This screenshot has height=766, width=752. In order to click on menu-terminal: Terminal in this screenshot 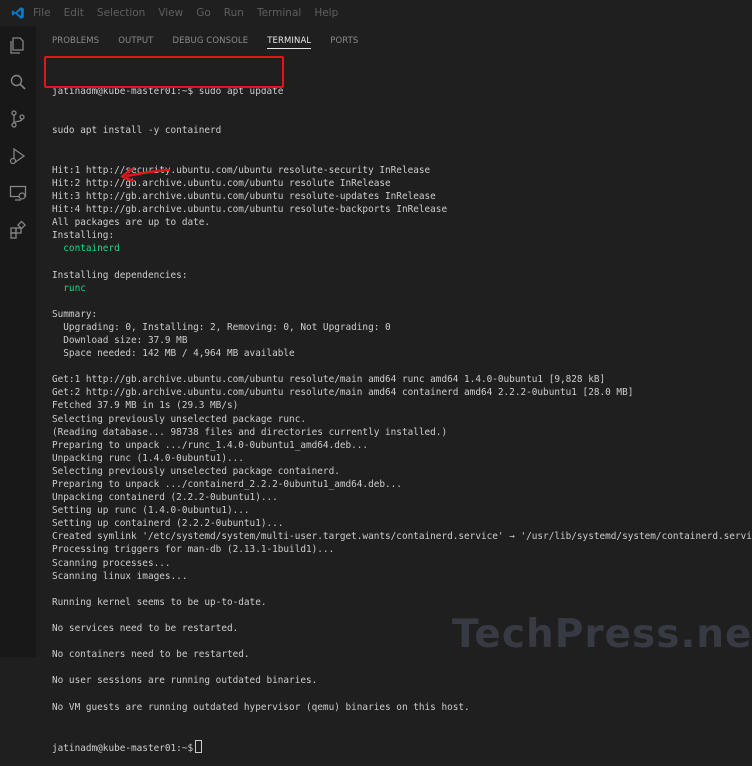, I will do `click(279, 13)`.